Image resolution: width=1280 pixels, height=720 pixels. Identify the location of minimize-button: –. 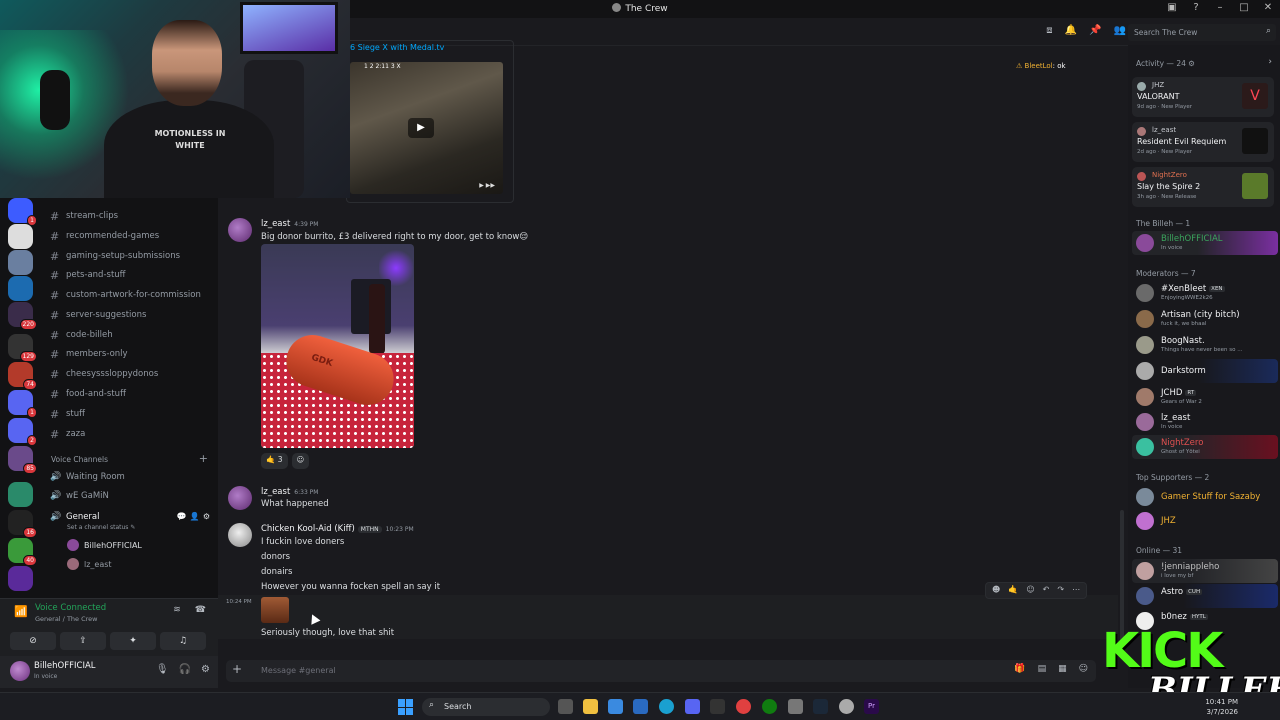
(1220, 8).